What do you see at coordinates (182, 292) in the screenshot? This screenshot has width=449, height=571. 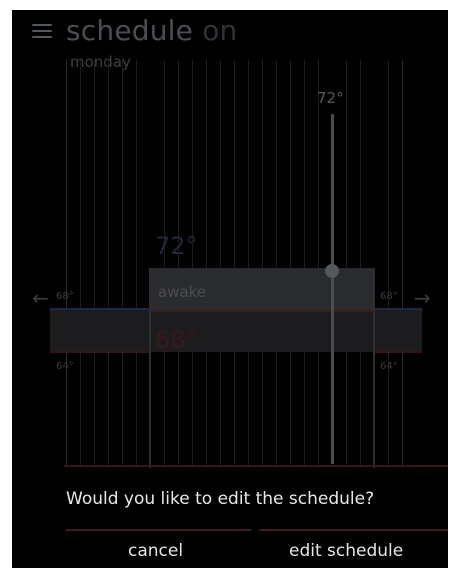 I see `period-label: awake` at bounding box center [182, 292].